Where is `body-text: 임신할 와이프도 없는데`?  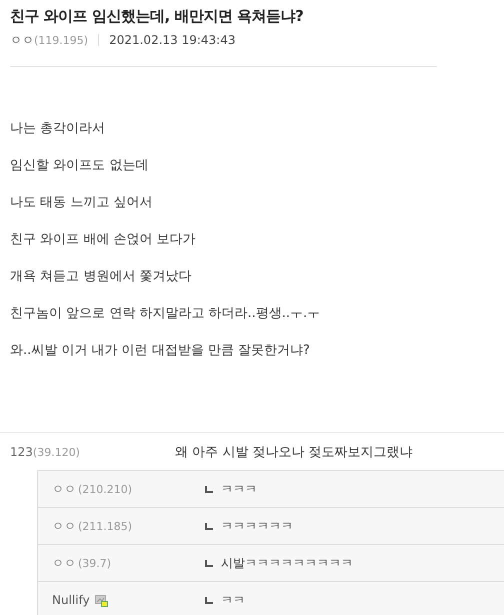 body-text: 임신할 와이프도 없는데 is located at coordinates (80, 165).